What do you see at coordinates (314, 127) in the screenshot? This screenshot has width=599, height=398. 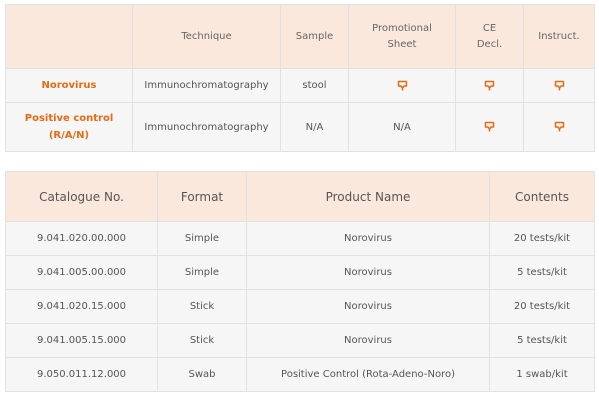 I see `sample-cell: N/A` at bounding box center [314, 127].